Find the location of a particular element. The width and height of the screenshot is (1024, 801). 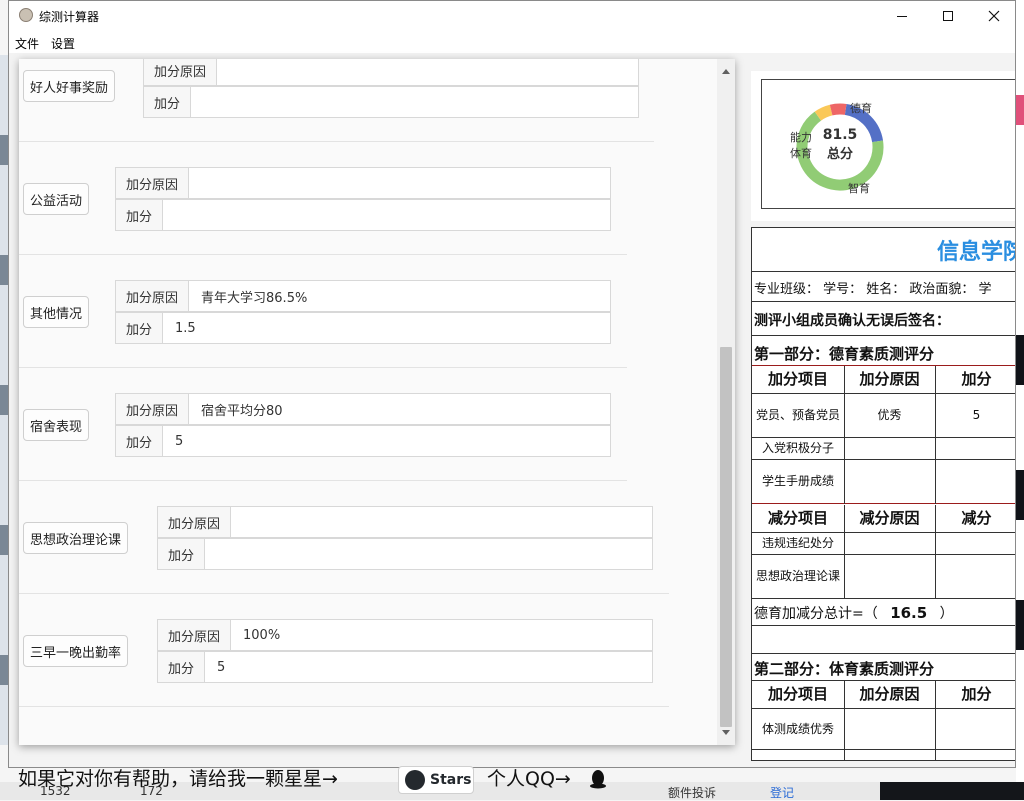

score-chart: 81.5 总分 德育 智育 体育 能力 is located at coordinates (888, 144).